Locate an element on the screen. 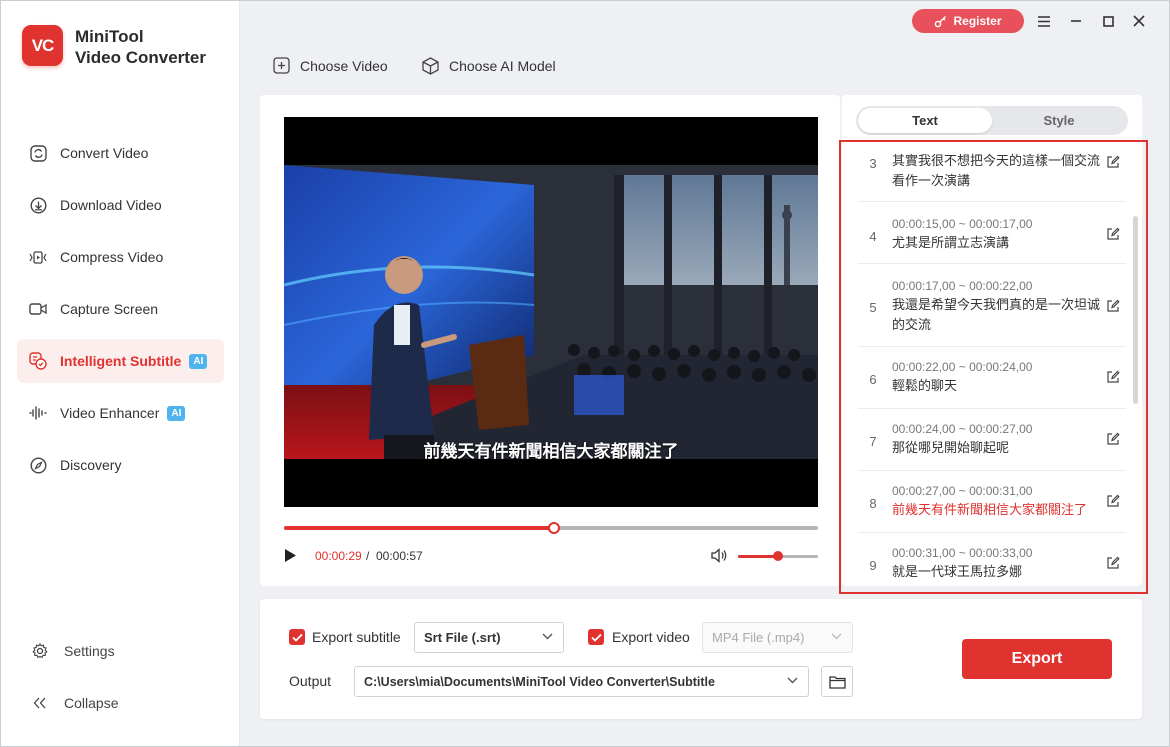 The width and height of the screenshot is (1170, 747). subtitle-text: 我還是希望今天我們真的是一次坦诚的交流 is located at coordinates (997, 315).